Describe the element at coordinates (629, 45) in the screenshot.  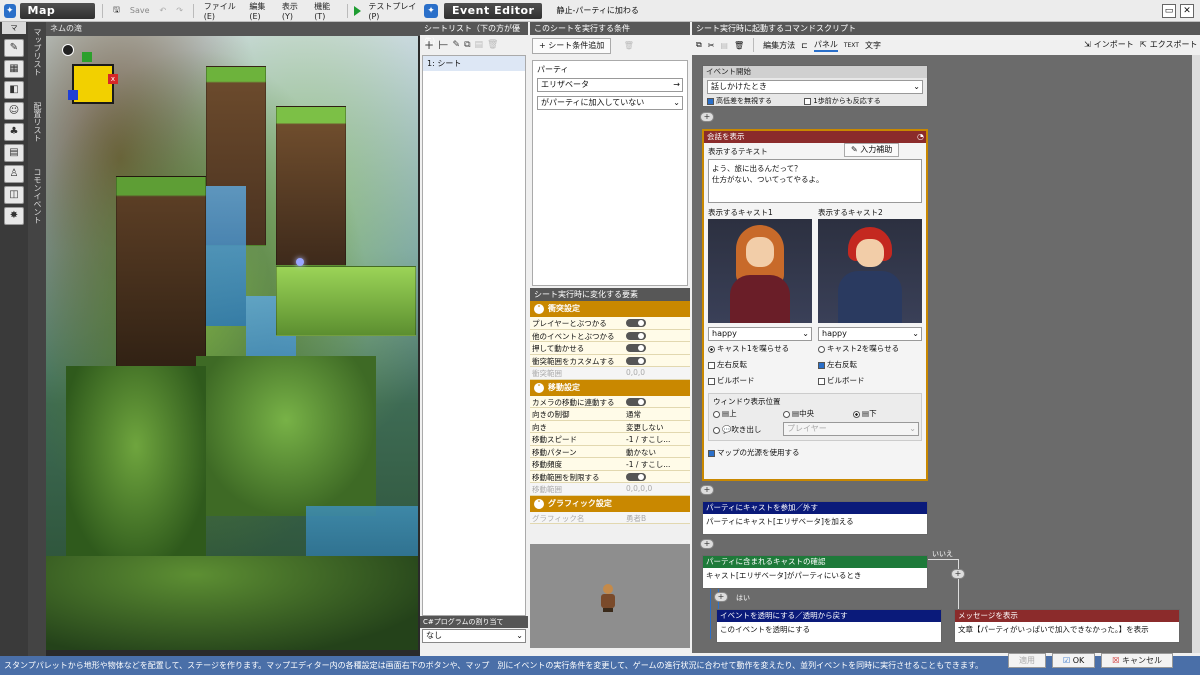
I see `delete-condition-icon: 🗑` at that location.